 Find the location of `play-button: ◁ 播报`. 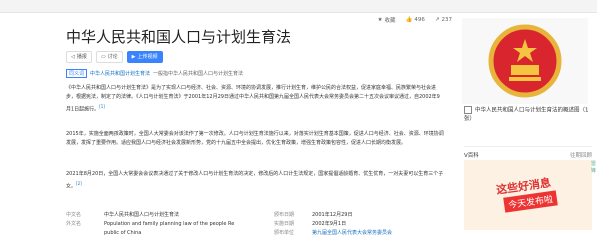

play-button: ◁ 播报 is located at coordinates (79, 57).